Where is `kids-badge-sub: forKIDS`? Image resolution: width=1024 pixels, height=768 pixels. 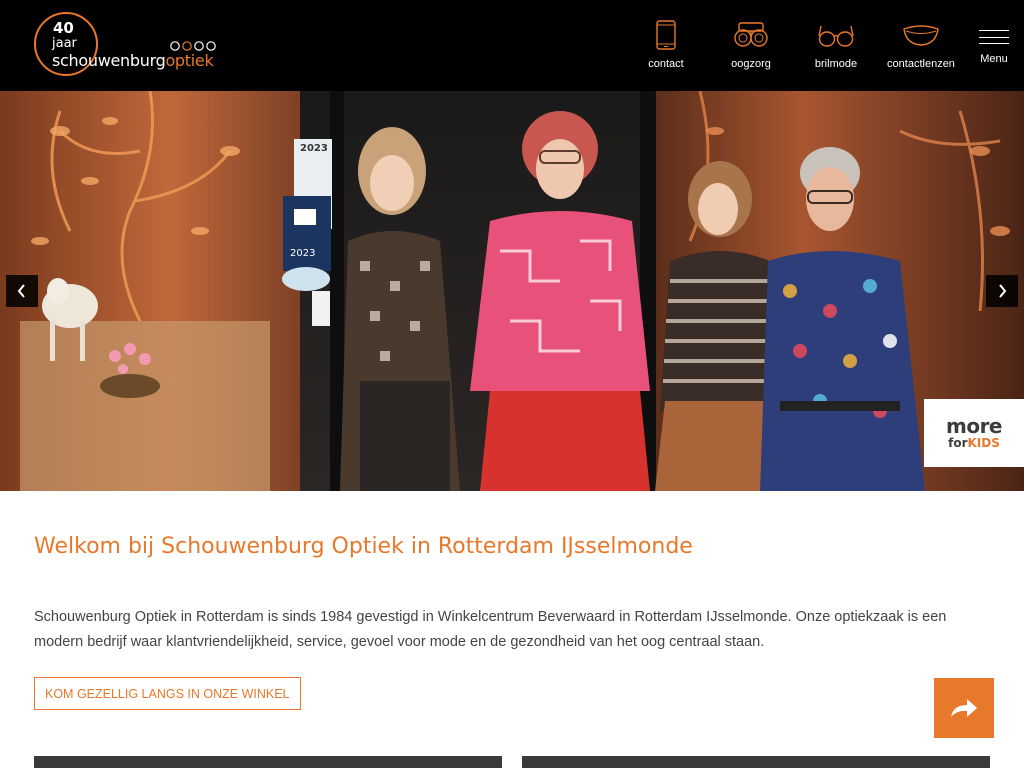 kids-badge-sub: forKIDS is located at coordinates (974, 442).